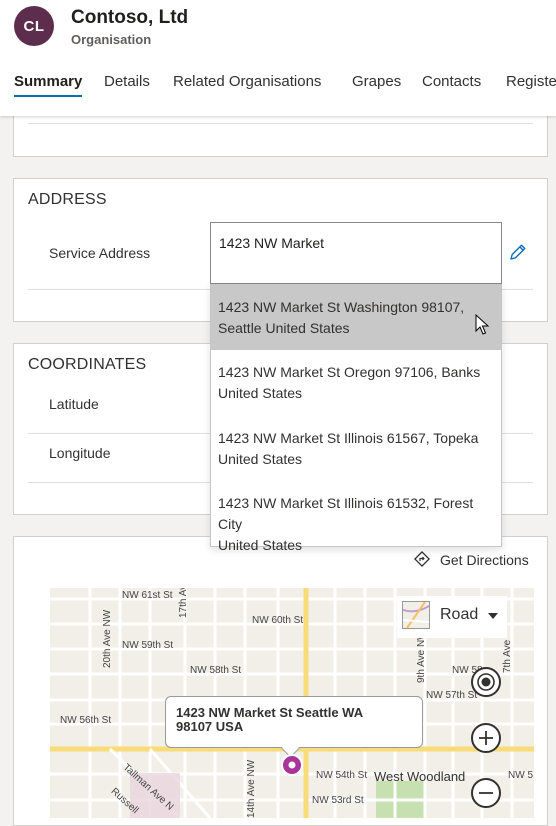 This screenshot has width=556, height=826. Describe the element at coordinates (111, 39) in the screenshot. I see `record-type: Organisation` at that location.